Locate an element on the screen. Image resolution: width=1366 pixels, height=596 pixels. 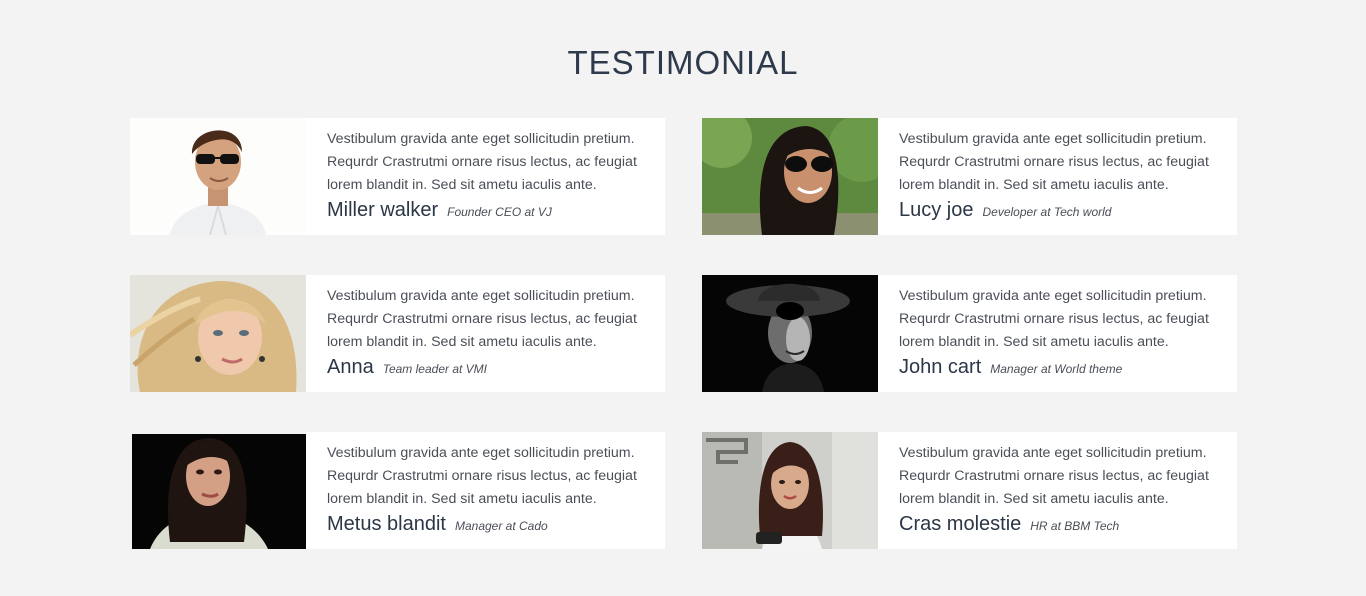
woman-camera-photo is located at coordinates (790, 490).